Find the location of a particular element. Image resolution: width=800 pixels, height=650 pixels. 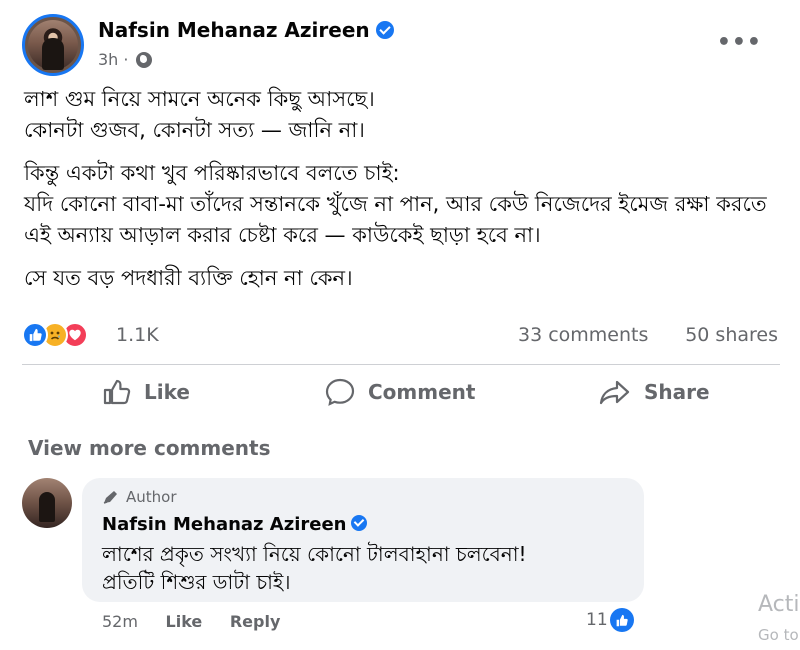

post-time: 3h is located at coordinates (108, 59).